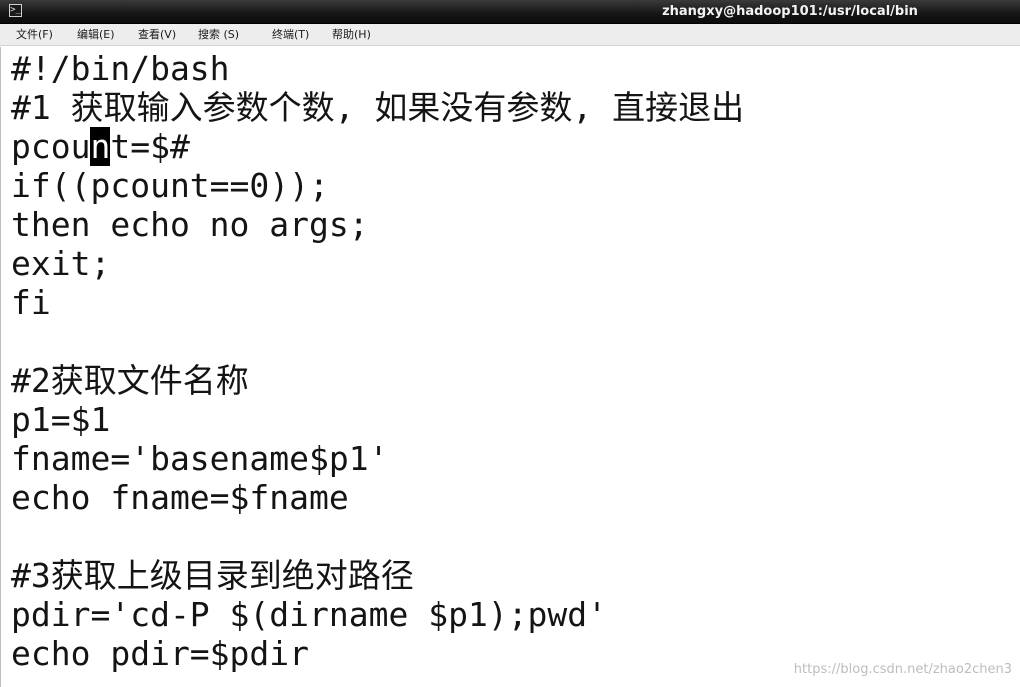 The image size is (1020, 687). What do you see at coordinates (218, 35) in the screenshot?
I see `menu-search: 搜索 (S)` at bounding box center [218, 35].